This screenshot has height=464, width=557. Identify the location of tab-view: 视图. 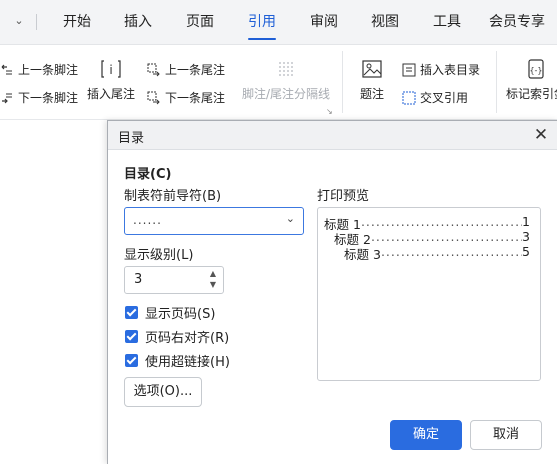
(385, 22).